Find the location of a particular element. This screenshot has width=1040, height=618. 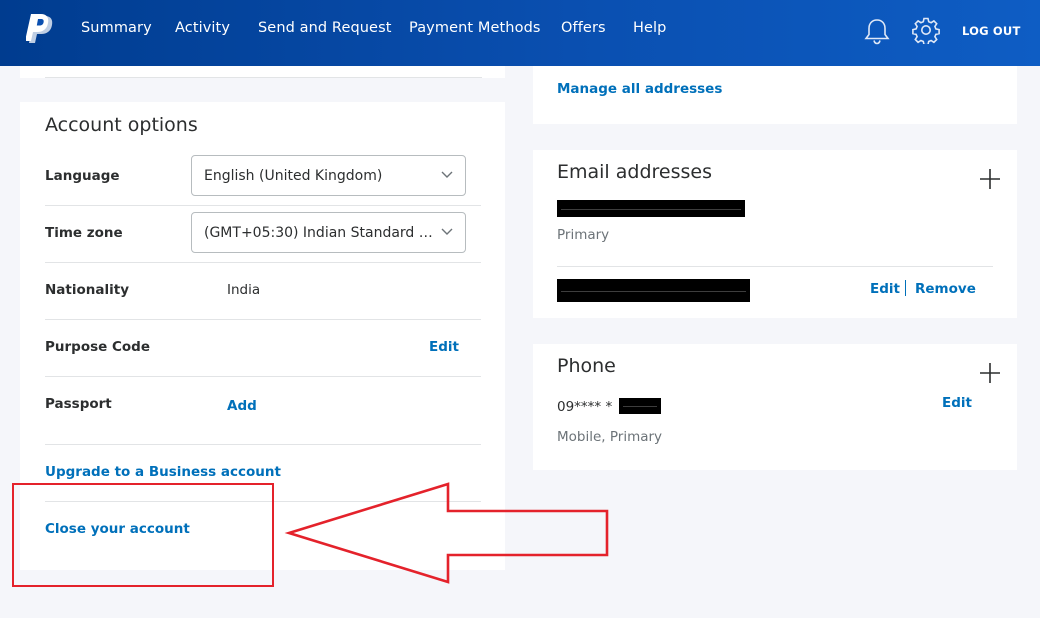

passport-label: Passport is located at coordinates (78, 404).